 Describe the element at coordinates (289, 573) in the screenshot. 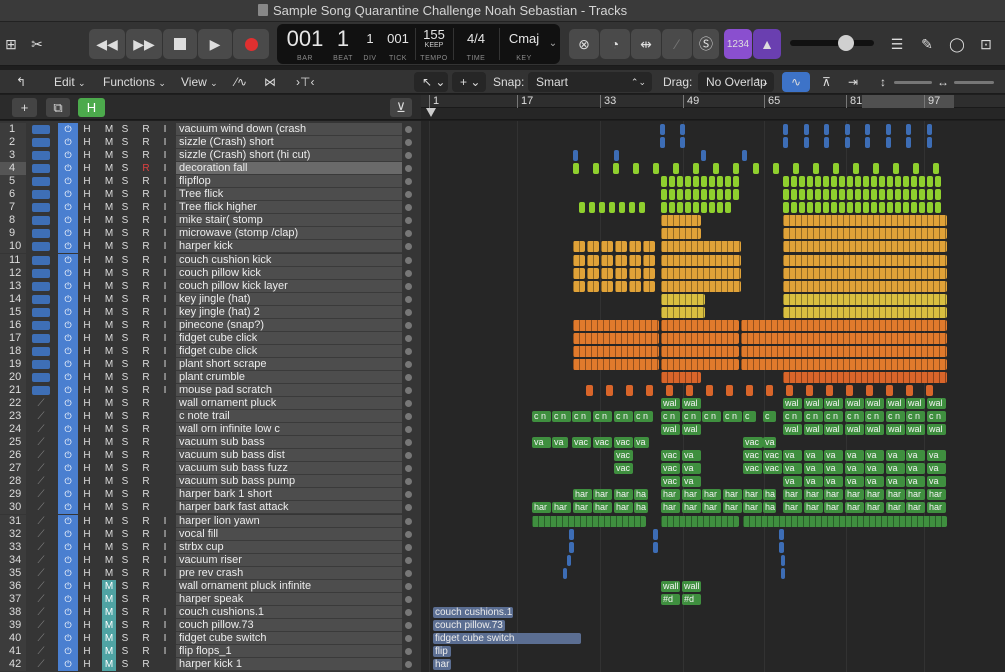

I see `track-name: pre rev crash` at that location.